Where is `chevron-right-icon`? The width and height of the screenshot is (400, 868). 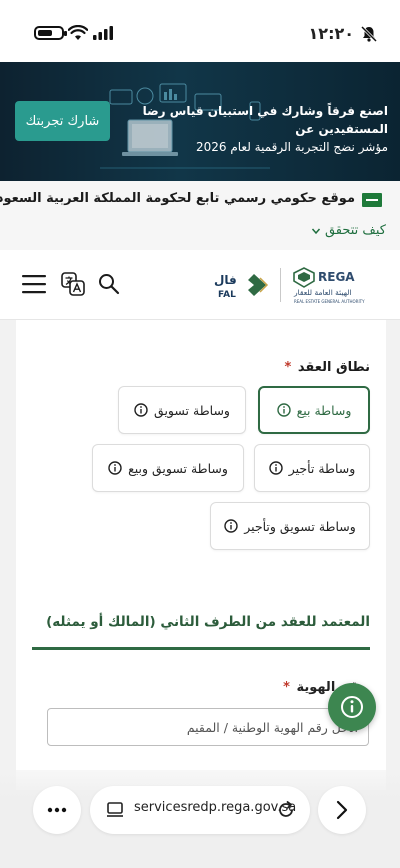
chevron-right-icon is located at coordinates (342, 810).